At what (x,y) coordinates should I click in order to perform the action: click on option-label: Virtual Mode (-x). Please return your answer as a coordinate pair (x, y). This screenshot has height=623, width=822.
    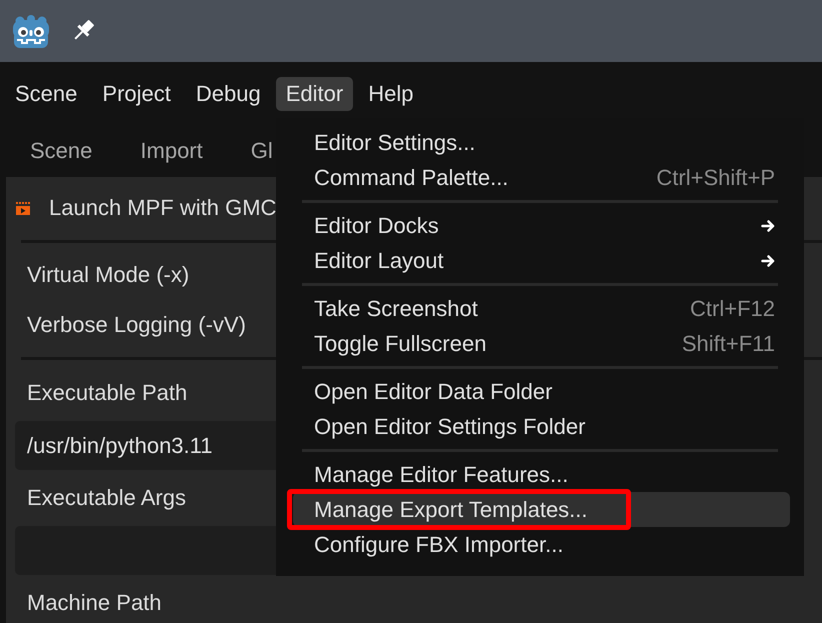
    Looking at the image, I should click on (108, 275).